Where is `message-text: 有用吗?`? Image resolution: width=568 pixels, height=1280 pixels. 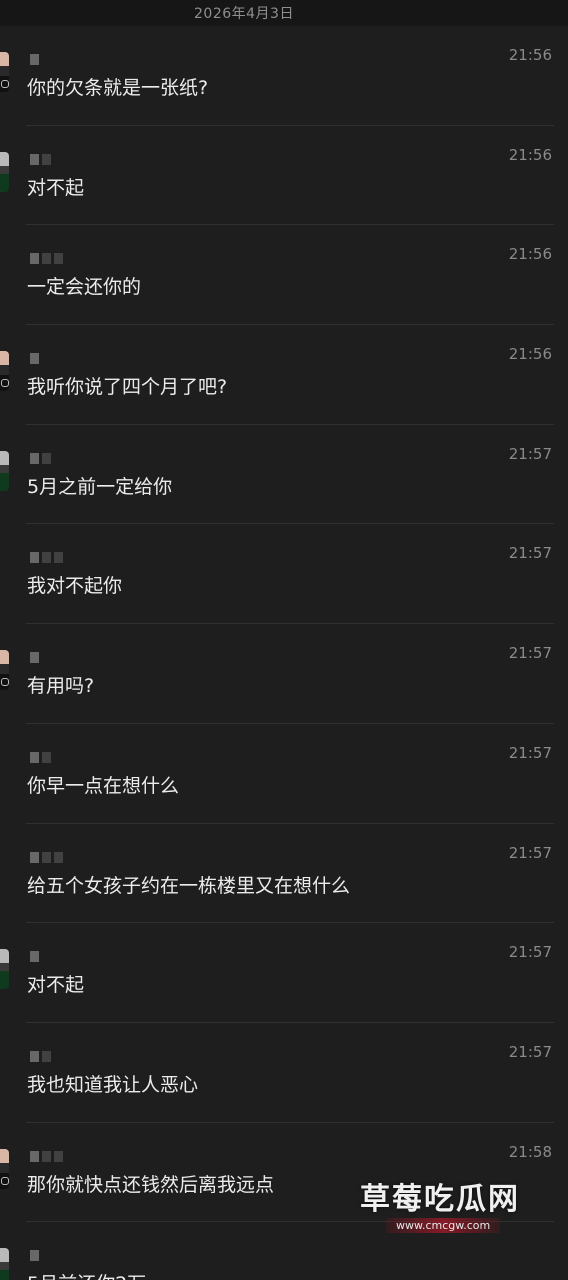
message-text: 有用吗? is located at coordinates (61, 686).